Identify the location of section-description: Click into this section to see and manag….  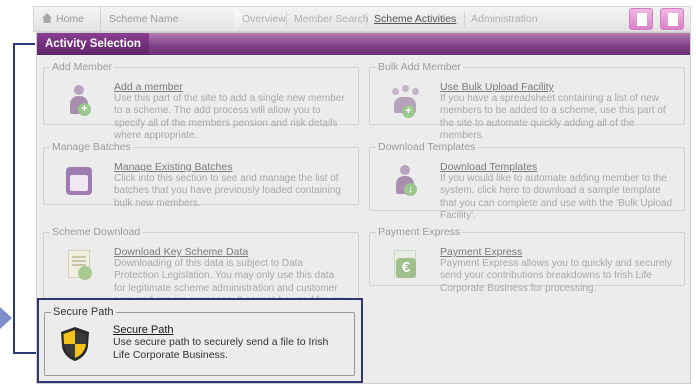
(227, 191).